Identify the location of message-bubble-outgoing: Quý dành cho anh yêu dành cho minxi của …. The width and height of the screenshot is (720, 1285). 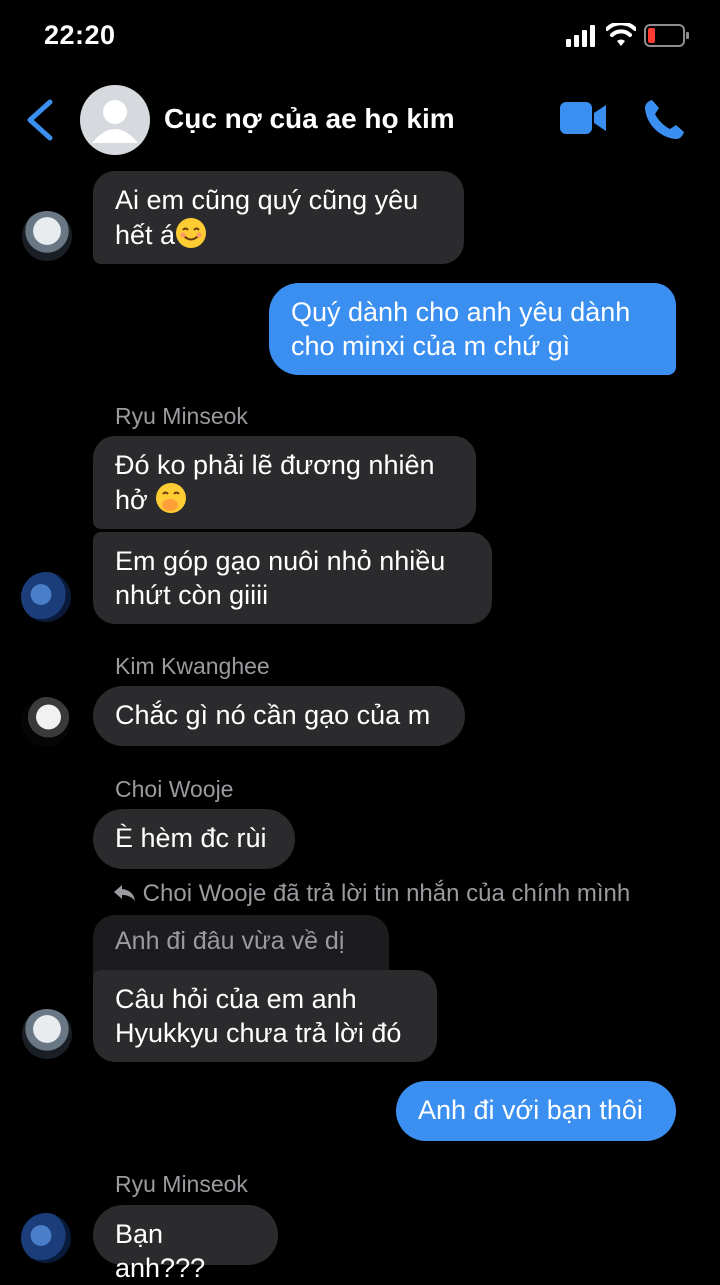
(472, 329).